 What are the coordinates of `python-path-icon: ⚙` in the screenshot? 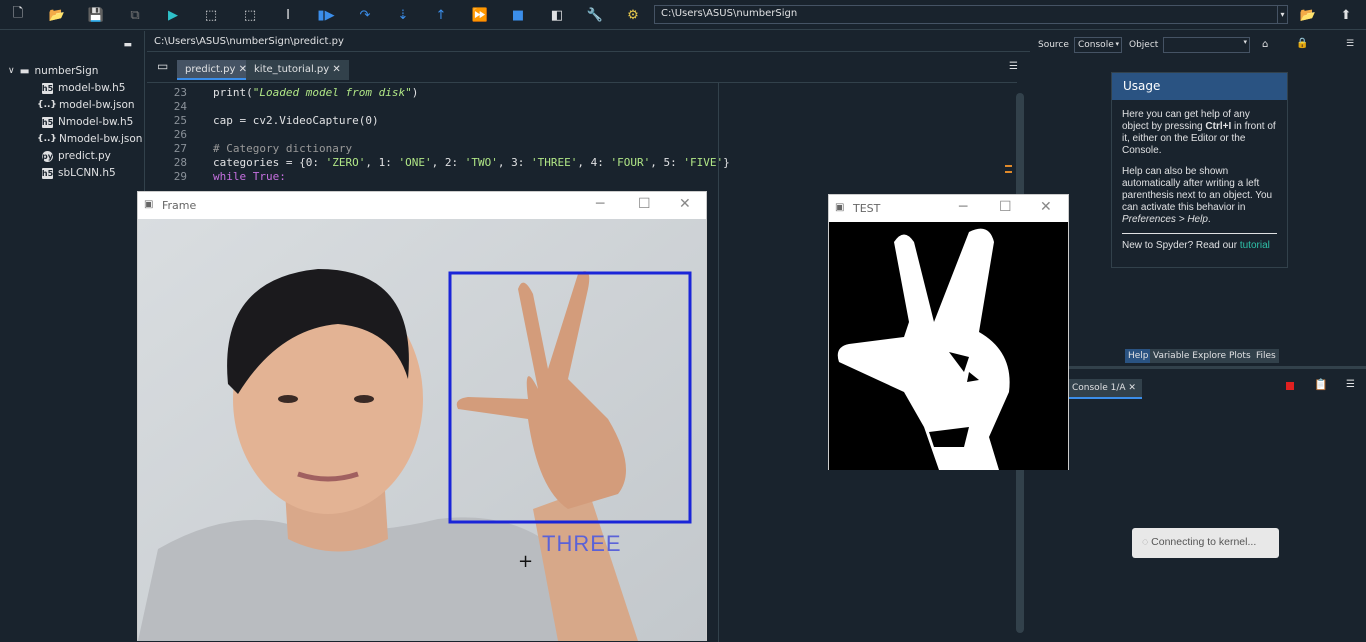 It's located at (633, 15).